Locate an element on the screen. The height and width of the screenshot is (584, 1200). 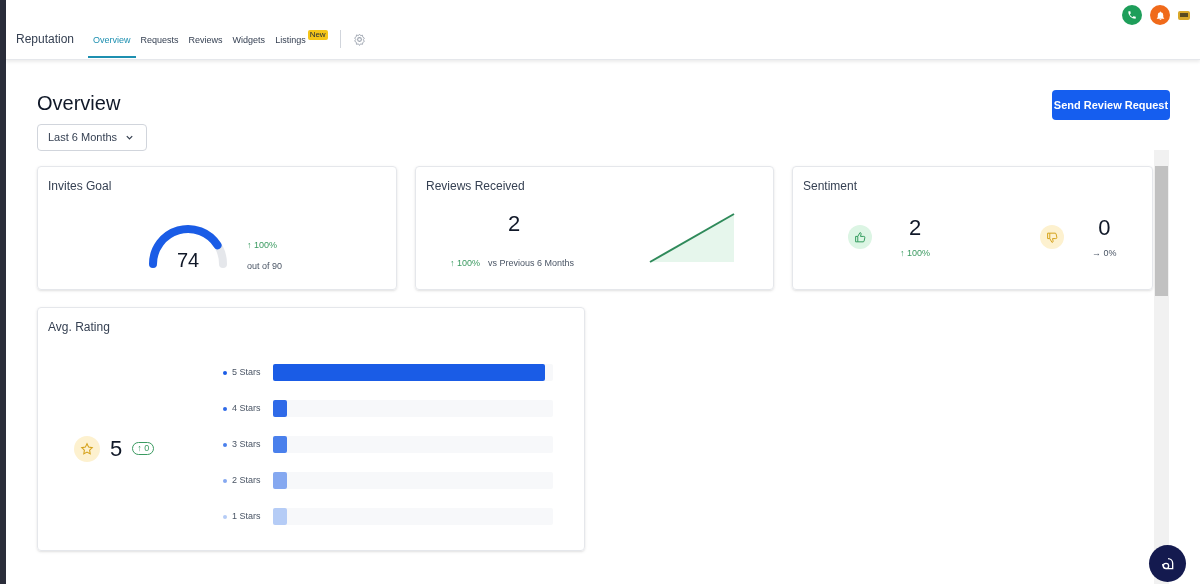
card-title: Sentiment is located at coordinates (831, 186).